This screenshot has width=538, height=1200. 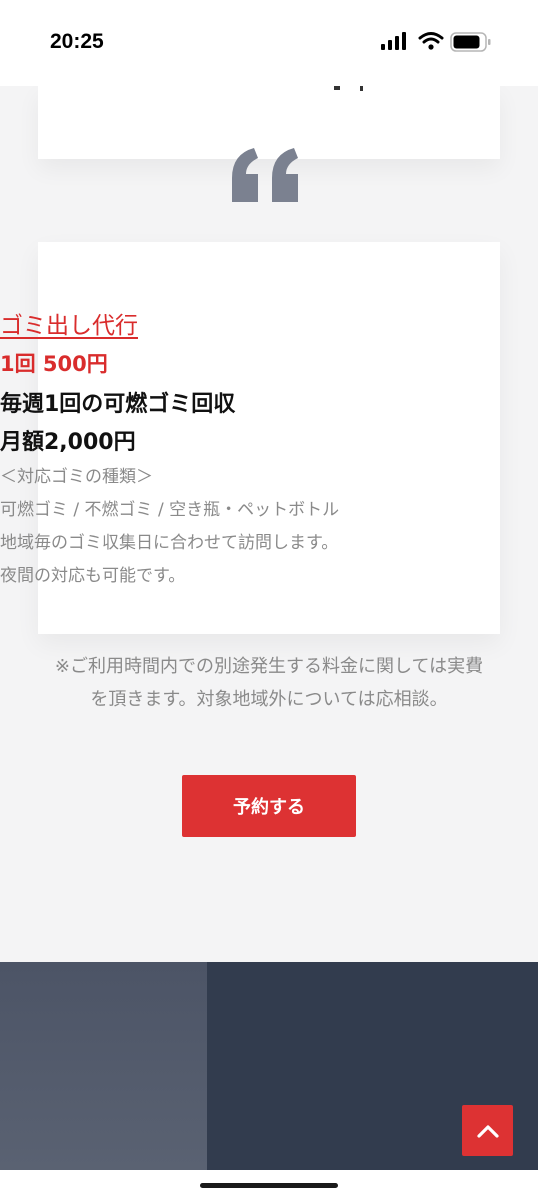 What do you see at coordinates (470, 42) in the screenshot?
I see `battery-icon` at bounding box center [470, 42].